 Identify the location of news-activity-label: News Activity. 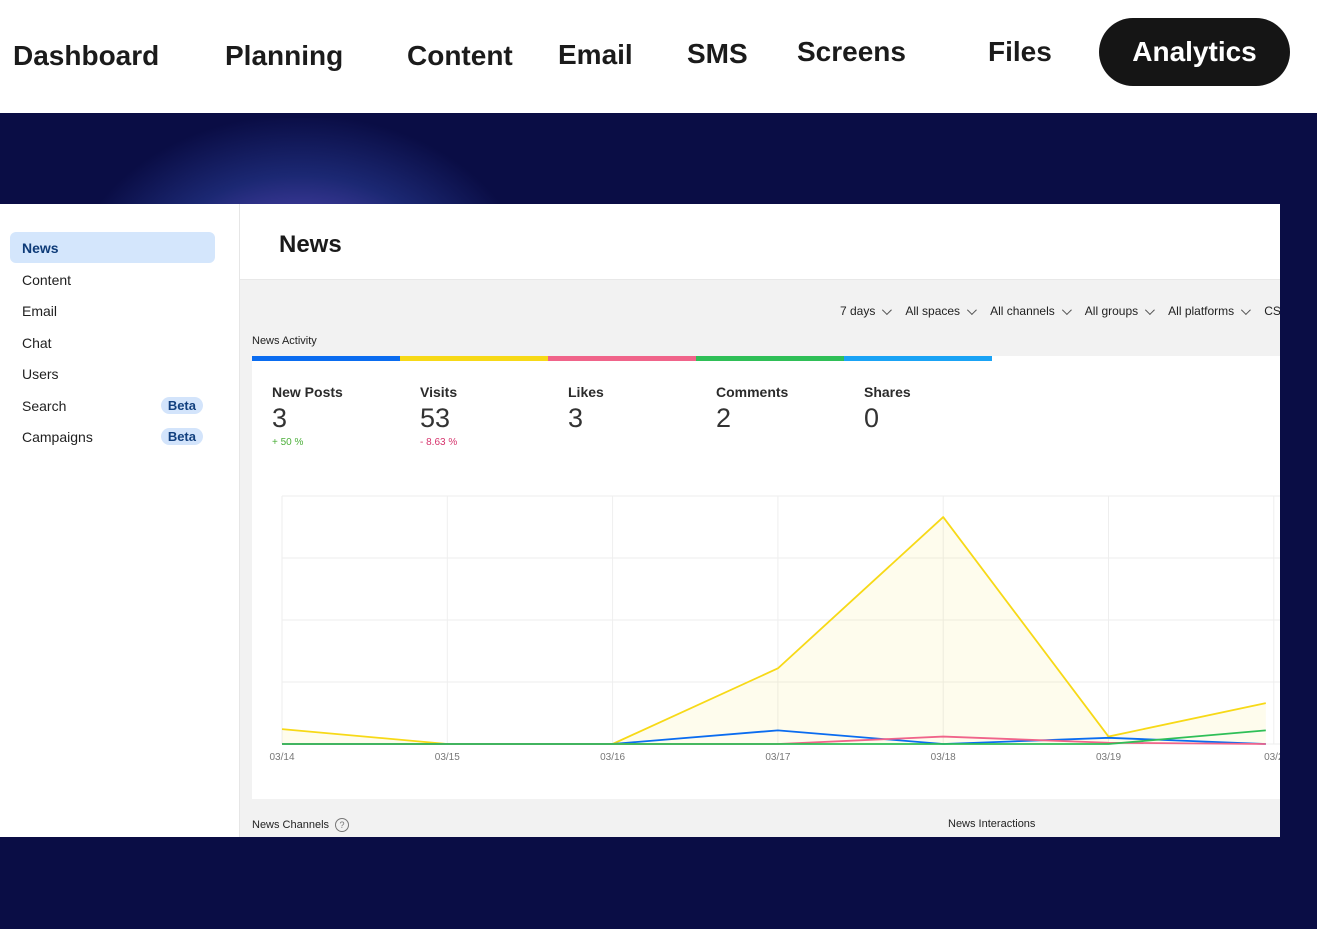
(284, 341).